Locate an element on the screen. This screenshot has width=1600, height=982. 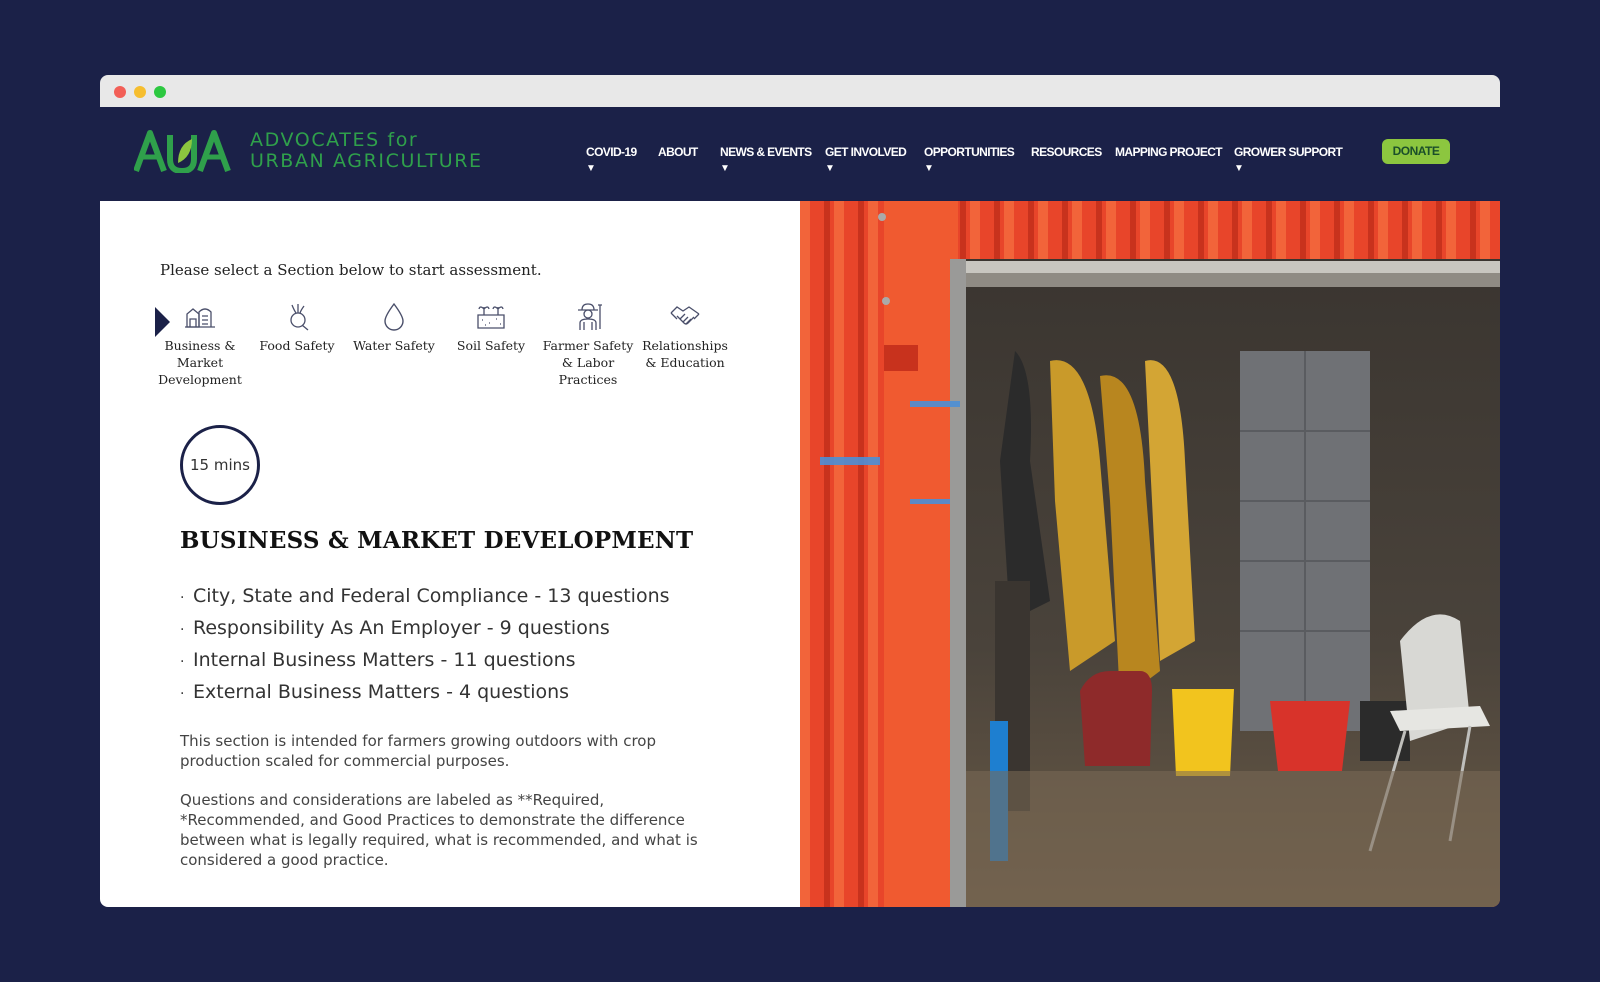
section-label: Water Safety is located at coordinates (394, 345).